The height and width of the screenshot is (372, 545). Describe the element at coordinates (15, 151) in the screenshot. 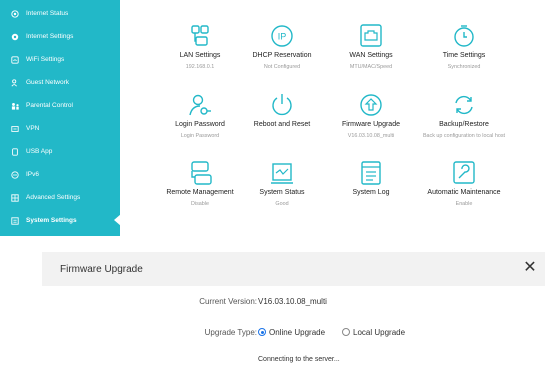

I see `usb-icon` at that location.